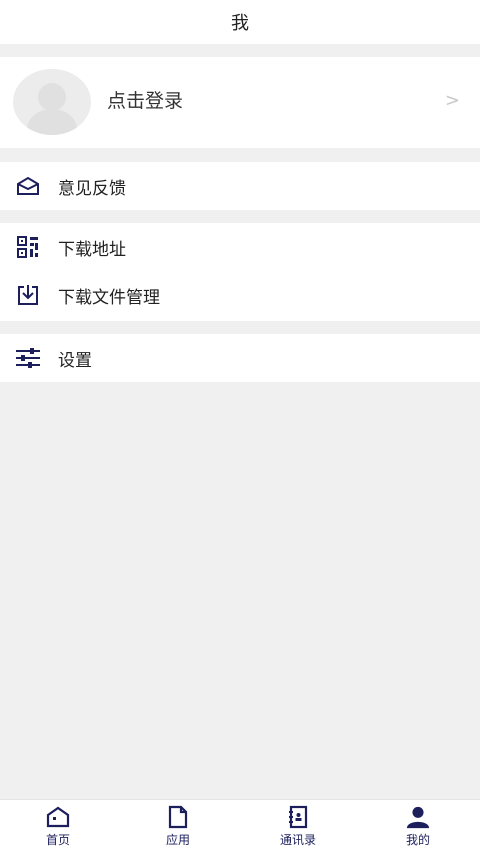 The width and height of the screenshot is (480, 855). Describe the element at coordinates (240, 102) in the screenshot. I see `login-card: 点击登录 >` at that location.